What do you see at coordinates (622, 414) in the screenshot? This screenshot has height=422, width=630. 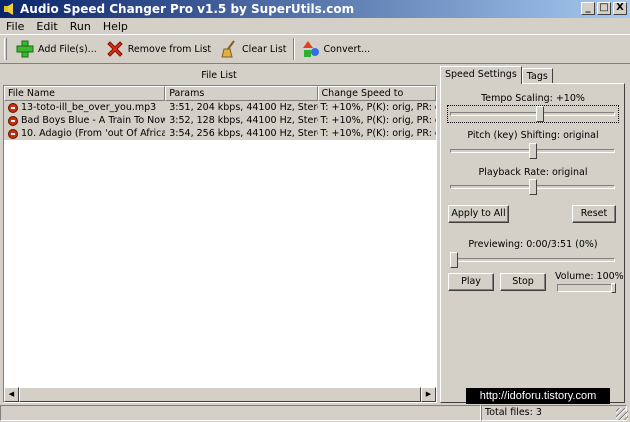 I see `resize-grip` at bounding box center [622, 414].